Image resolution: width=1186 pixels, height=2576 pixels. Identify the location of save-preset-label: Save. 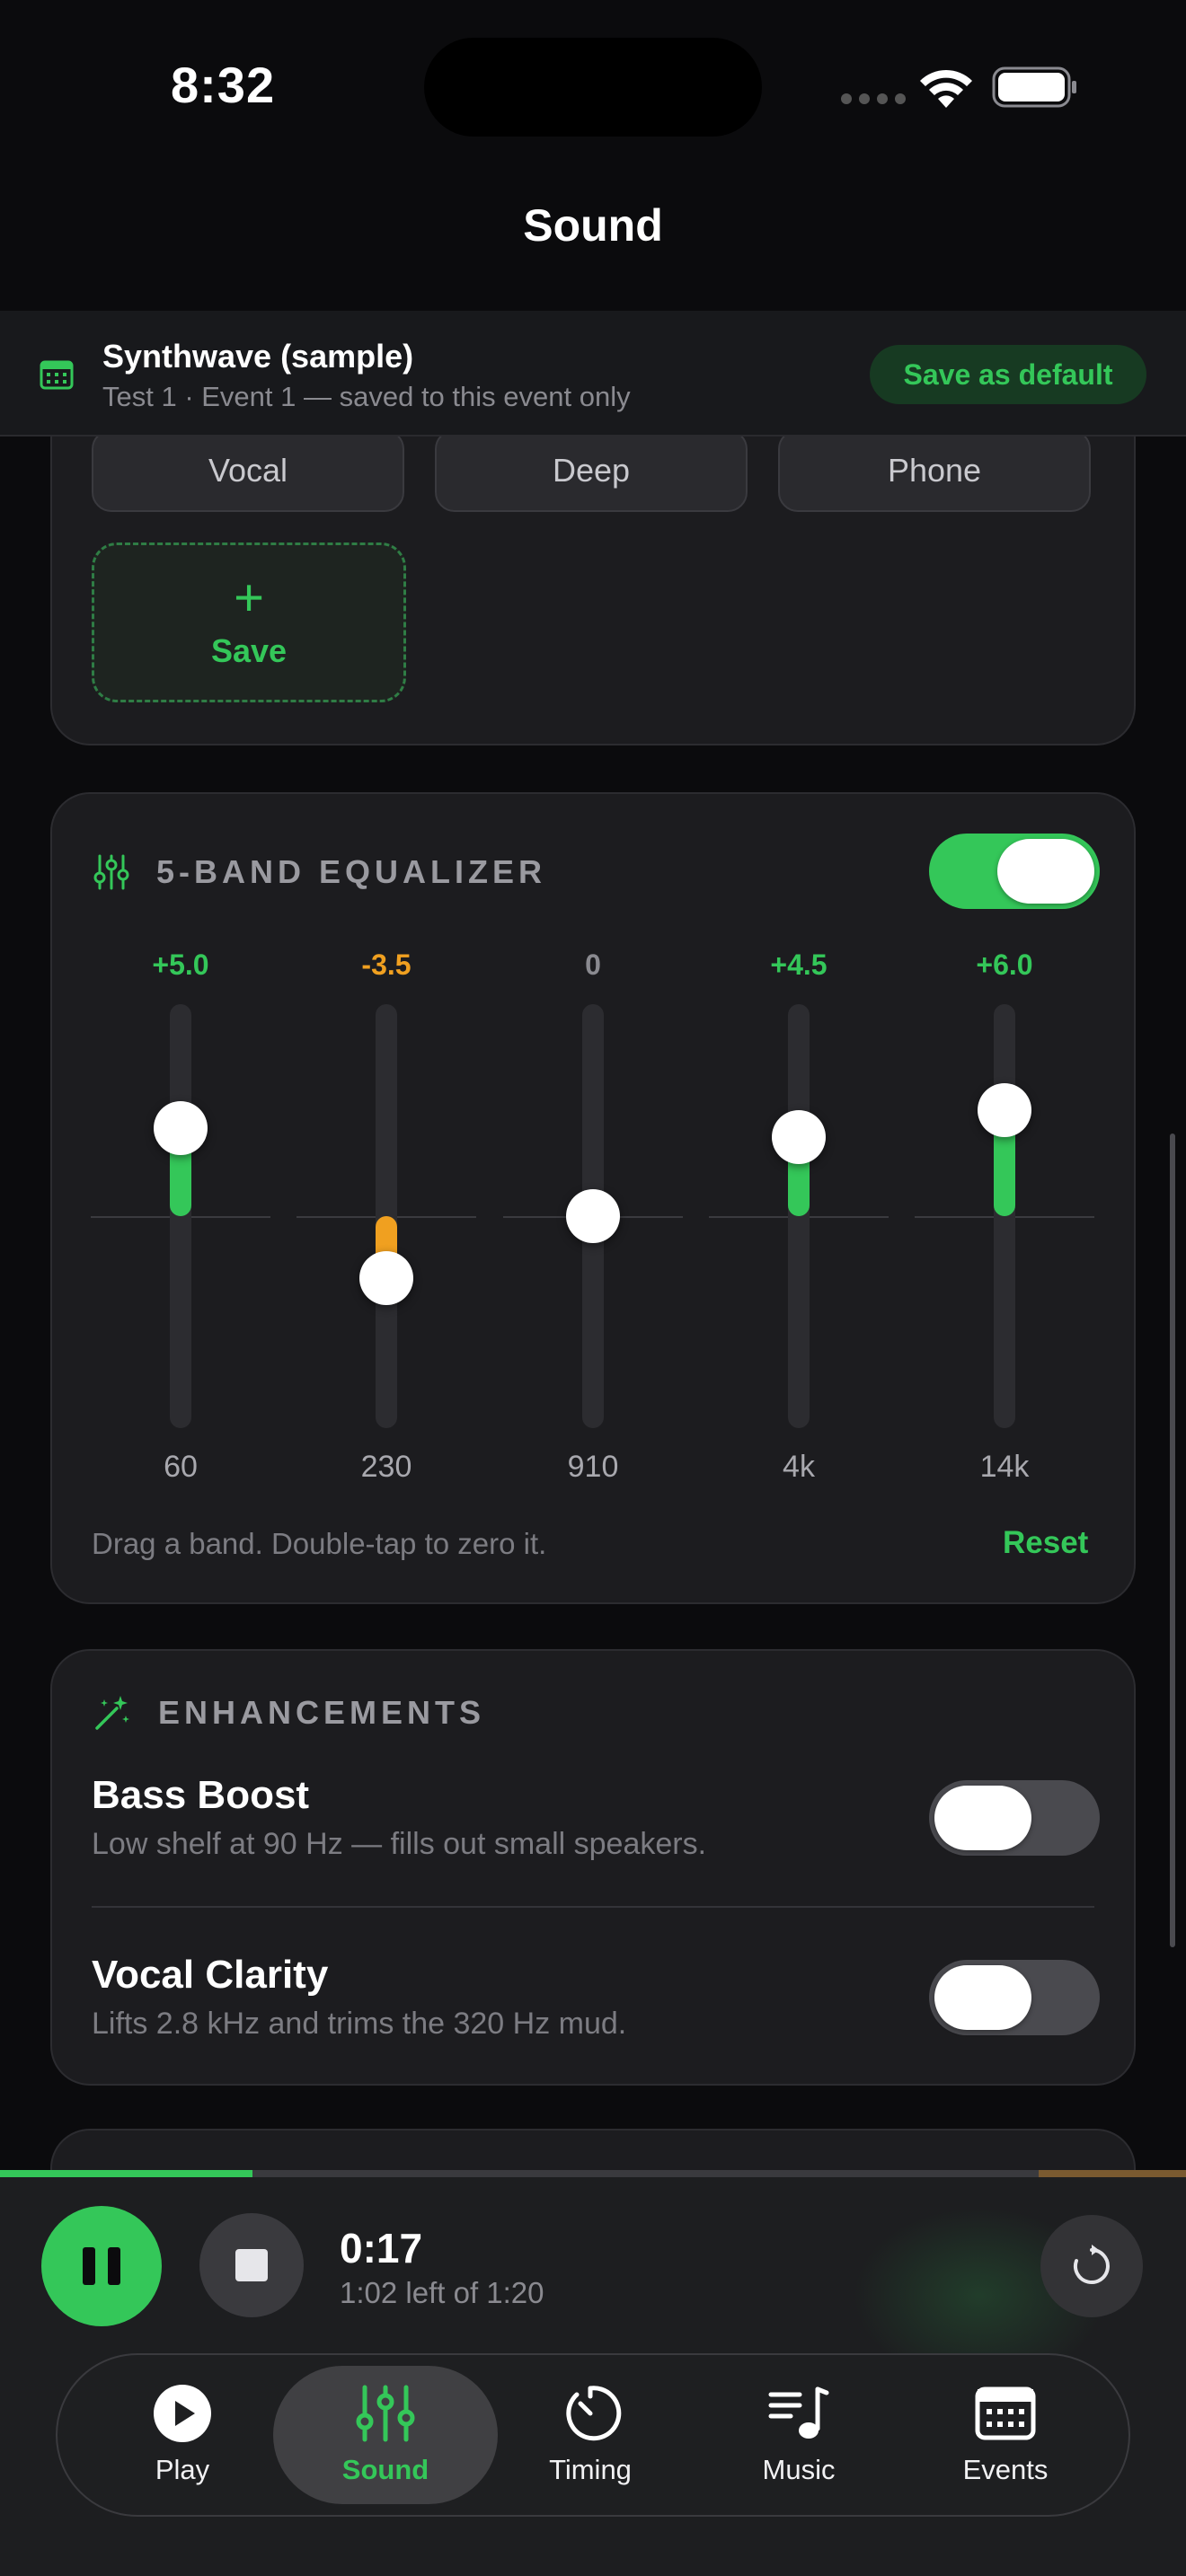
(249, 650).